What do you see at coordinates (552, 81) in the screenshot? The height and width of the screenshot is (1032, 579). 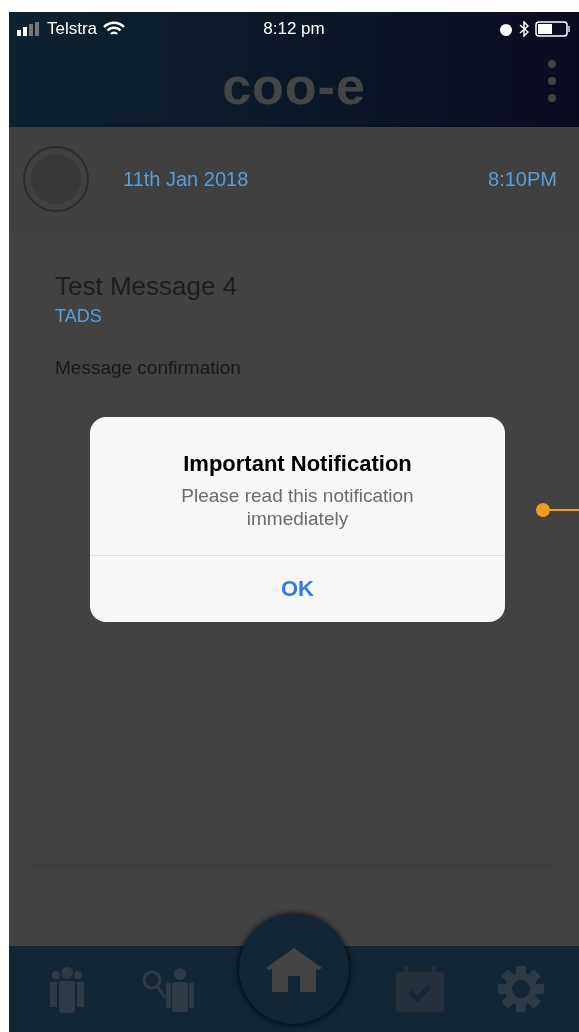 I see `more-options-icon` at bounding box center [552, 81].